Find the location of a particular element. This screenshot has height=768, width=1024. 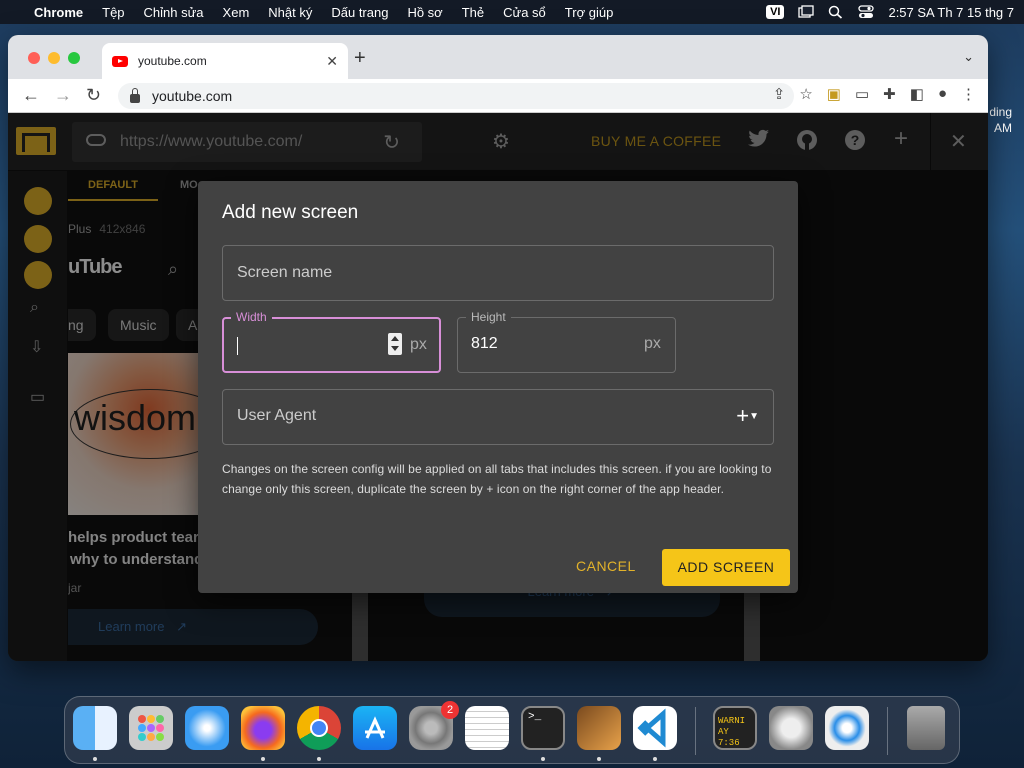

browser-toolbar: ← → ↻ youtube.com ⇪ ☆ ▣ ▭ ✚ ◧ ● ⋮ is located at coordinates (498, 96).